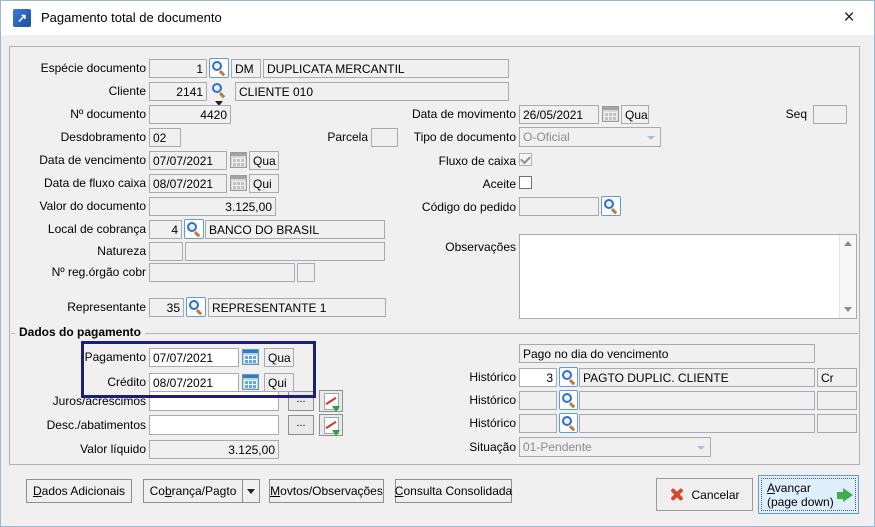 The height and width of the screenshot is (527, 875). I want to click on especie-search-button, so click(219, 68).